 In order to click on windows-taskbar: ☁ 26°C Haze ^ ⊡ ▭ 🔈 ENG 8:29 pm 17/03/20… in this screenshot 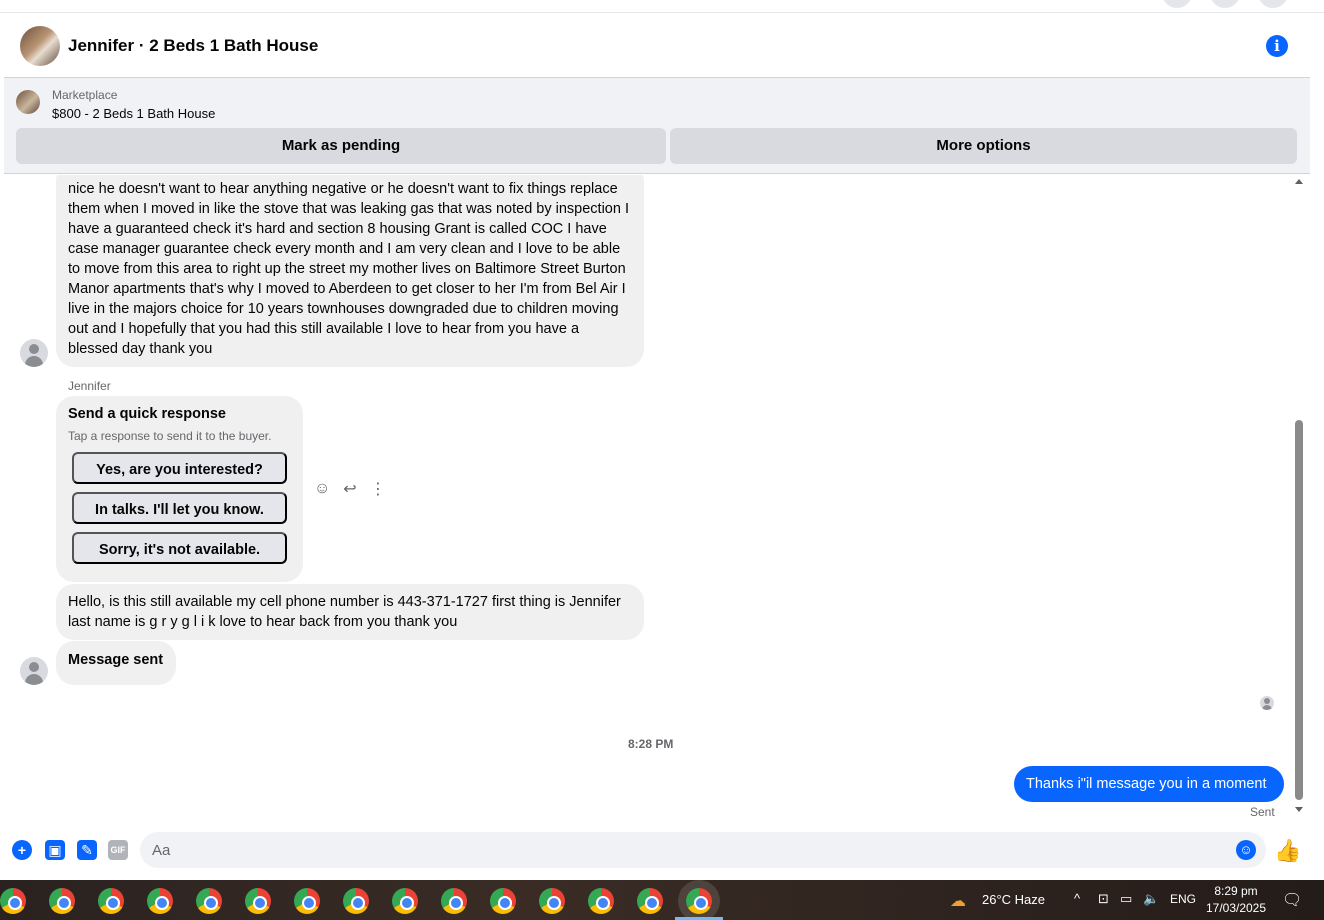, I will do `click(662, 900)`.